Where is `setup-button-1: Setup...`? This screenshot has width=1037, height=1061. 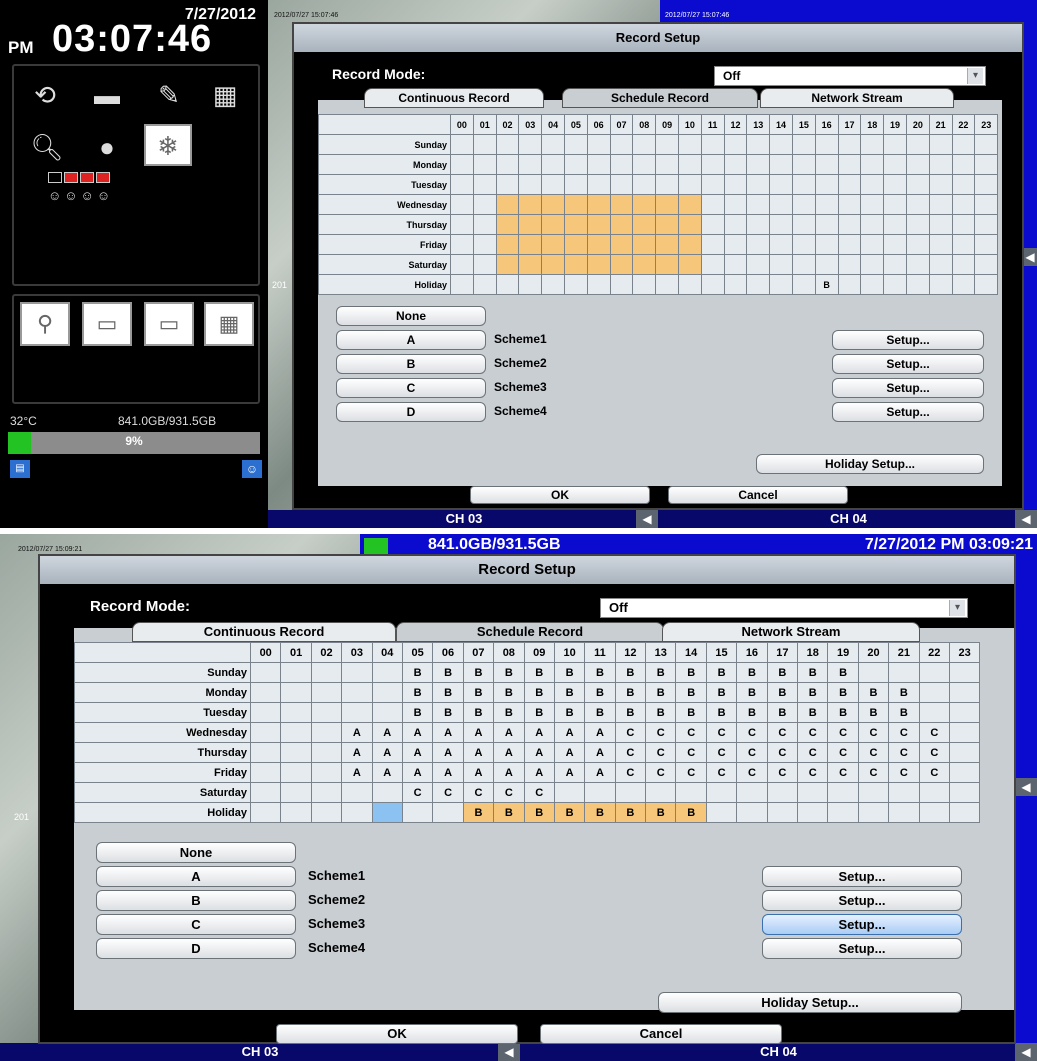
setup-button-1: Setup... is located at coordinates (908, 340).